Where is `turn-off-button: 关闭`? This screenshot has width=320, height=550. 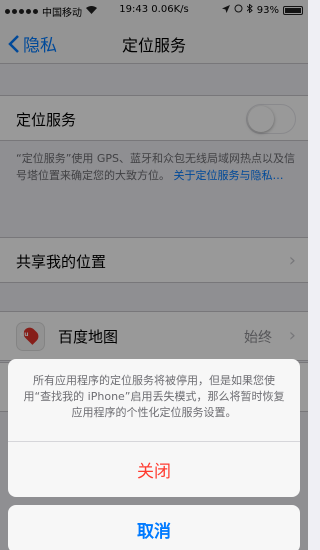 turn-off-button: 关闭 is located at coordinates (154, 469).